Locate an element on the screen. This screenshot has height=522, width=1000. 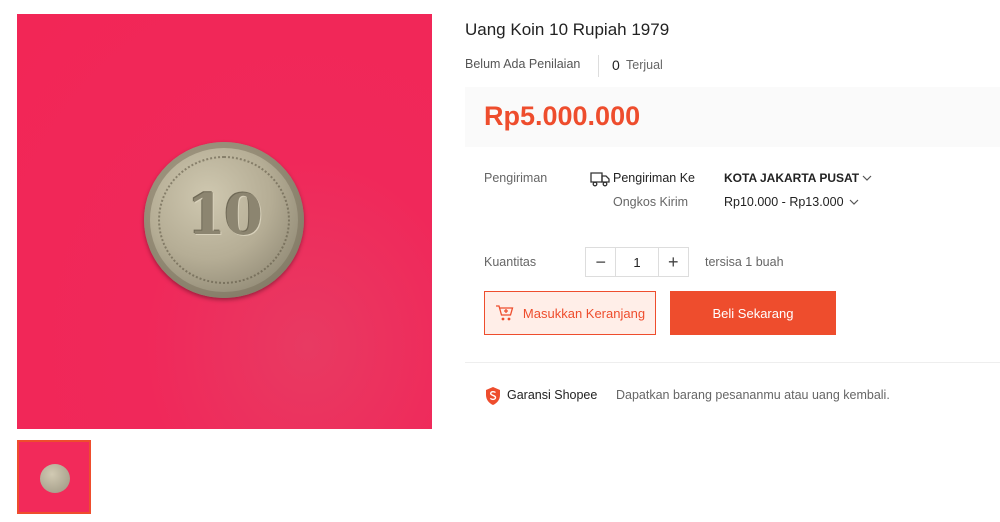
quantity-label: Kuantitas is located at coordinates (510, 262).